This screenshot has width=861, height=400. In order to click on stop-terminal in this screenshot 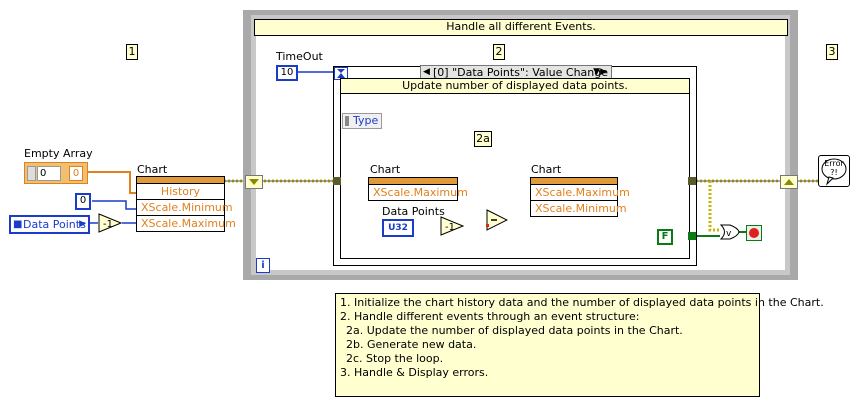, I will do `click(754, 233)`.